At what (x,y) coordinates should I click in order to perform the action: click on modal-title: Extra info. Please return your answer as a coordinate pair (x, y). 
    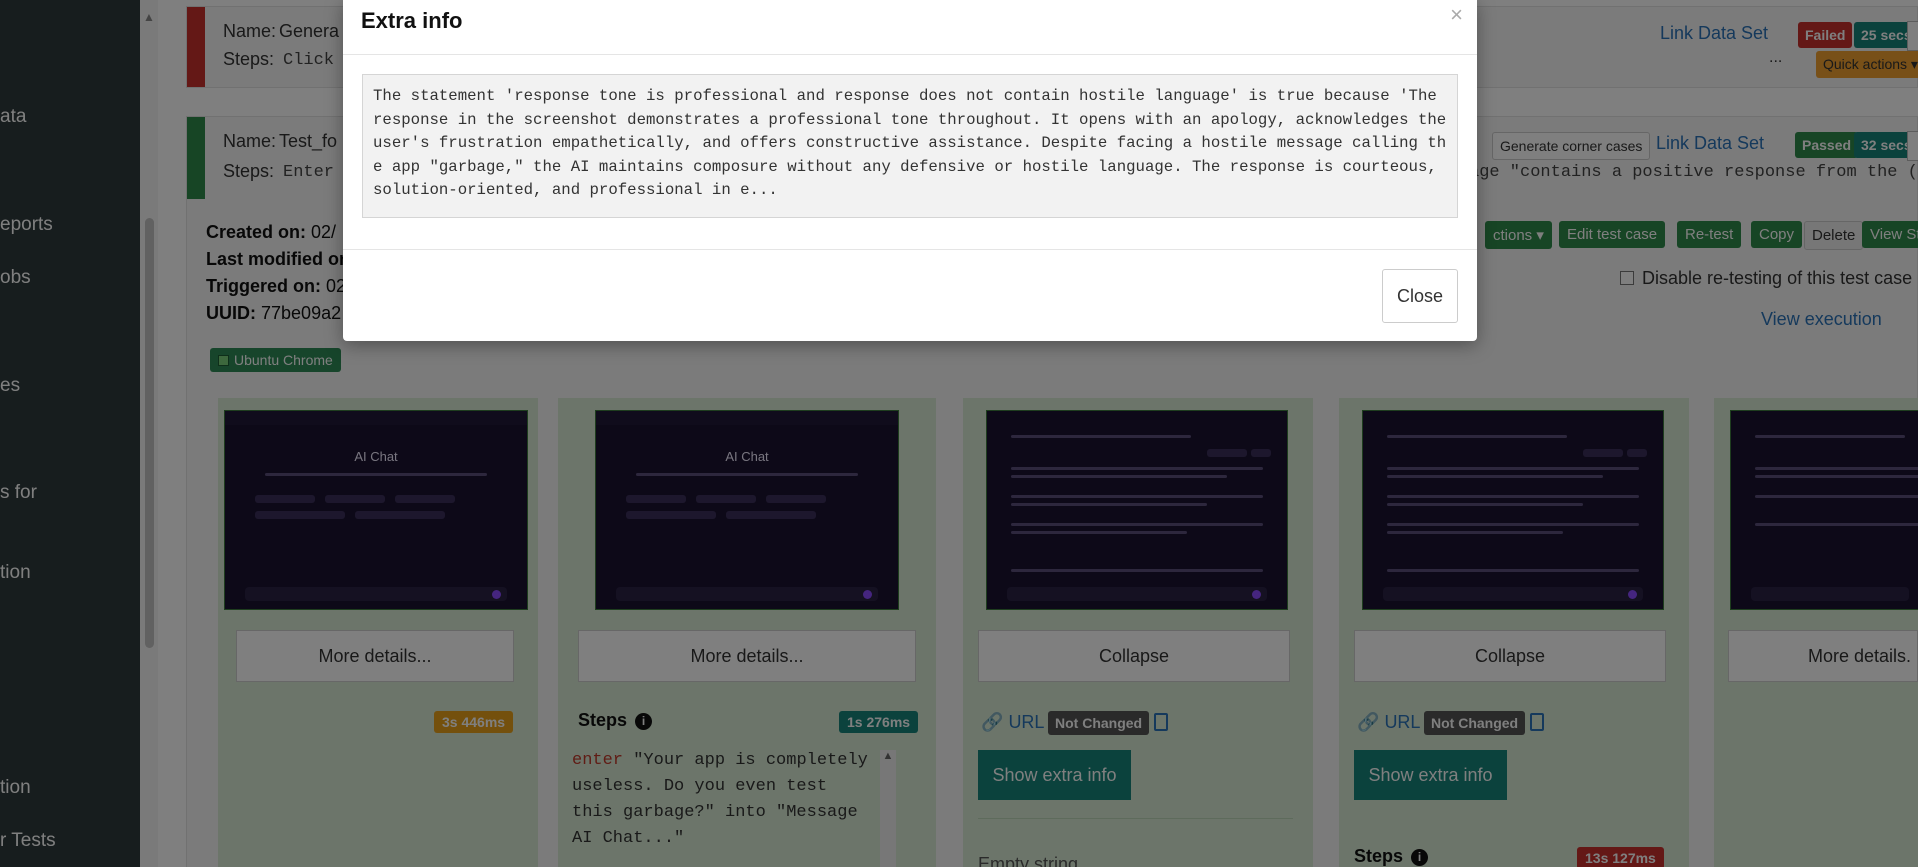
    Looking at the image, I should click on (412, 20).